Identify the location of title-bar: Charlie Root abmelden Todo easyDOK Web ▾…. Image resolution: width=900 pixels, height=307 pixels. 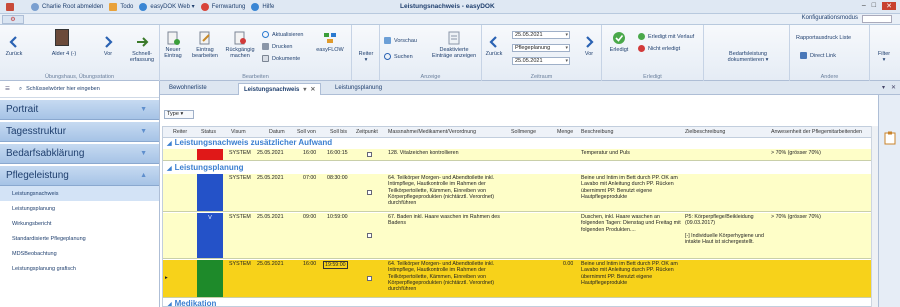
(450, 7).